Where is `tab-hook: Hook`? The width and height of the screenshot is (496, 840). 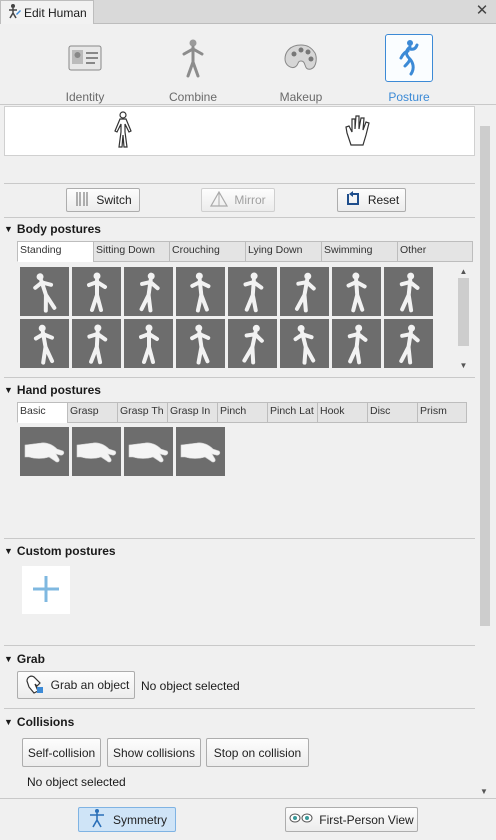 tab-hook: Hook is located at coordinates (342, 412).